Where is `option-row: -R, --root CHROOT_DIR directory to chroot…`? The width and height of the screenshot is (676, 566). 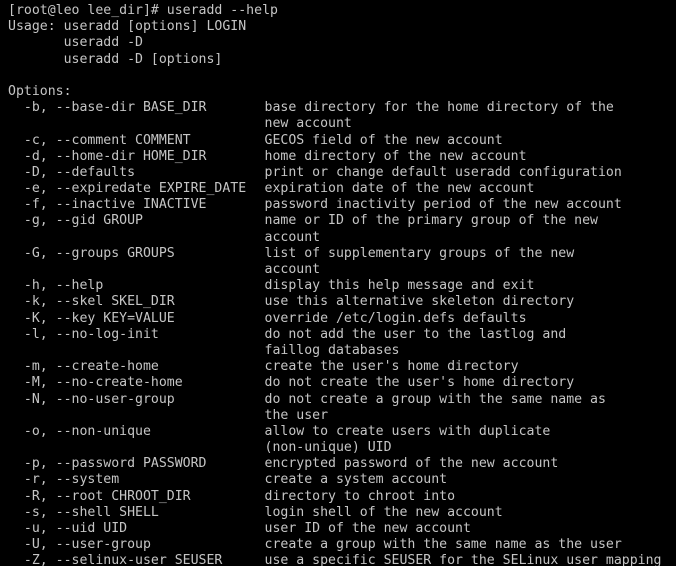 option-row: -R, --root CHROOT_DIR directory to chroot… is located at coordinates (342, 497).